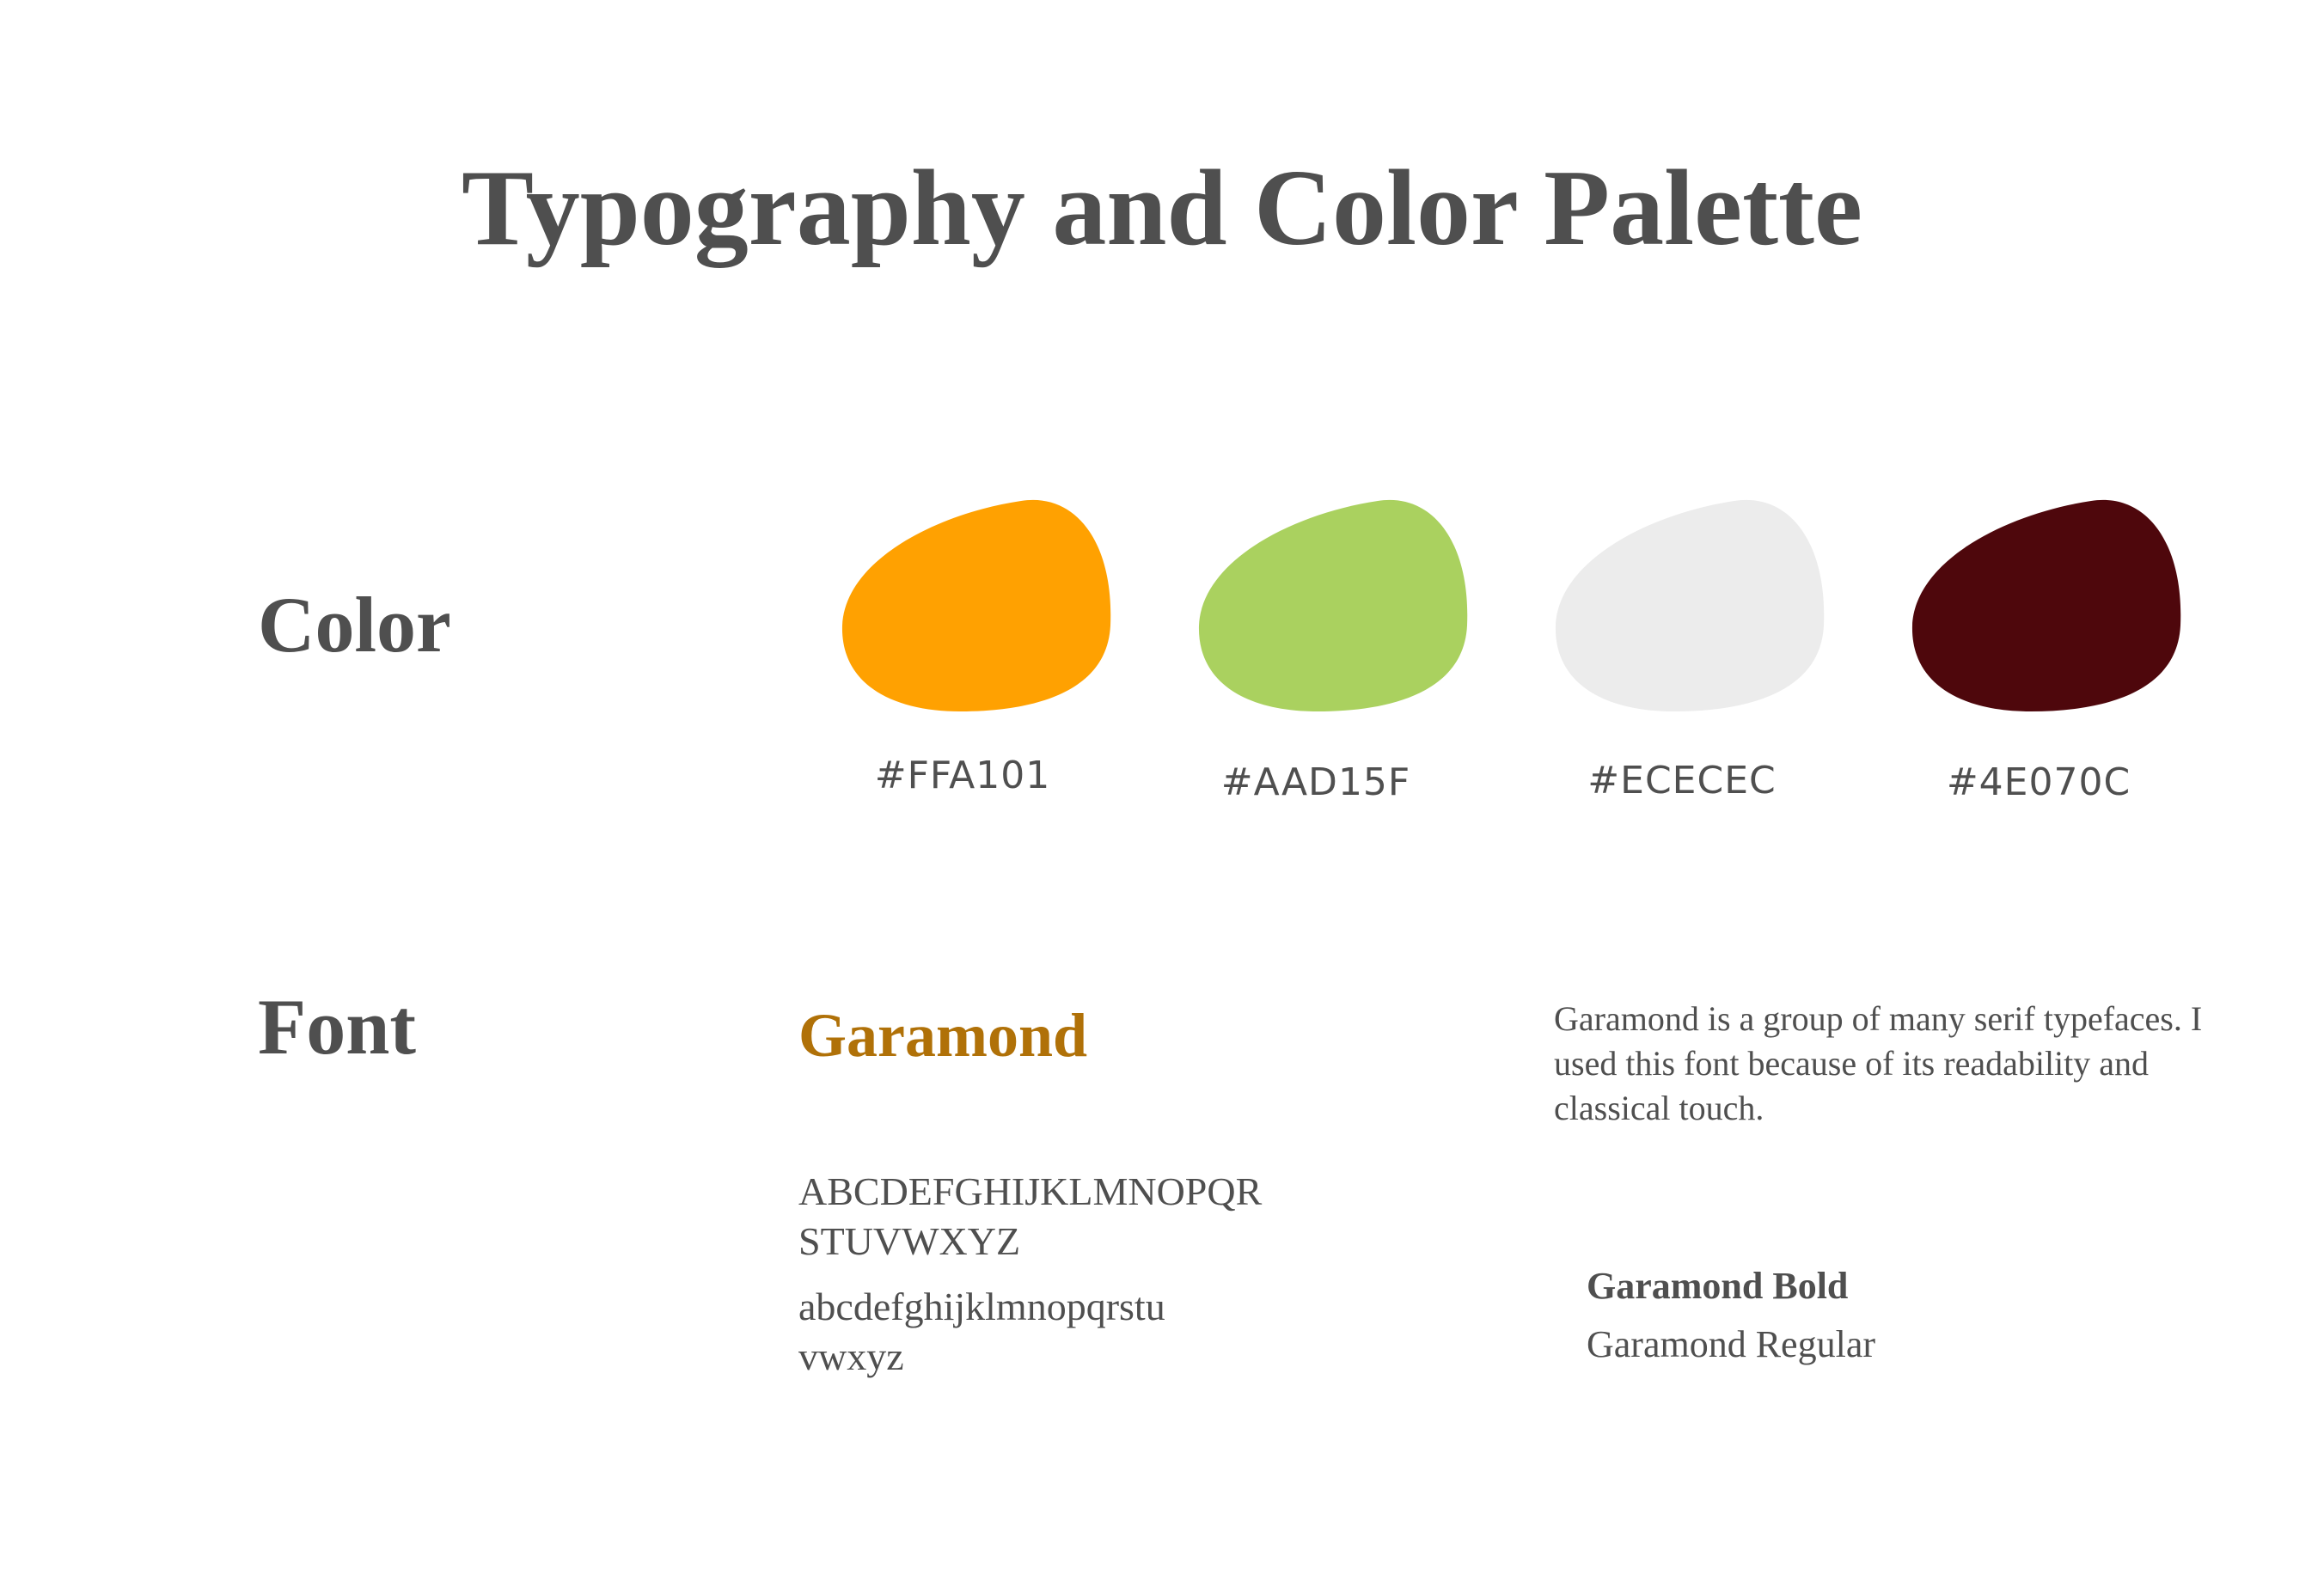 This screenshot has width=2324, height=1587. What do you see at coordinates (851, 1356) in the screenshot?
I see `lowercase-line-2: vwxyz` at bounding box center [851, 1356].